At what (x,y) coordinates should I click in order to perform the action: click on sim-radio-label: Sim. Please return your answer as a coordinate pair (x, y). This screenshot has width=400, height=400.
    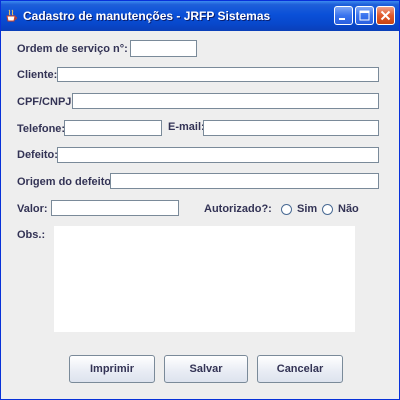
    Looking at the image, I should click on (307, 209).